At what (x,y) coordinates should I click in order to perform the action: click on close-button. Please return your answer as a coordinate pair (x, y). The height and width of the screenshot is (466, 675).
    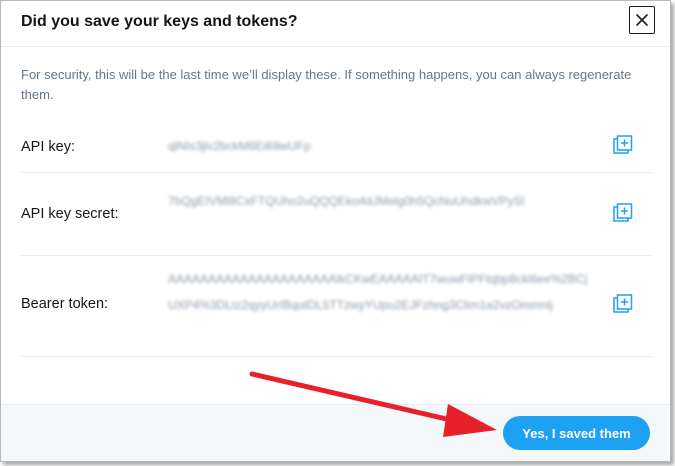
    Looking at the image, I should click on (642, 20).